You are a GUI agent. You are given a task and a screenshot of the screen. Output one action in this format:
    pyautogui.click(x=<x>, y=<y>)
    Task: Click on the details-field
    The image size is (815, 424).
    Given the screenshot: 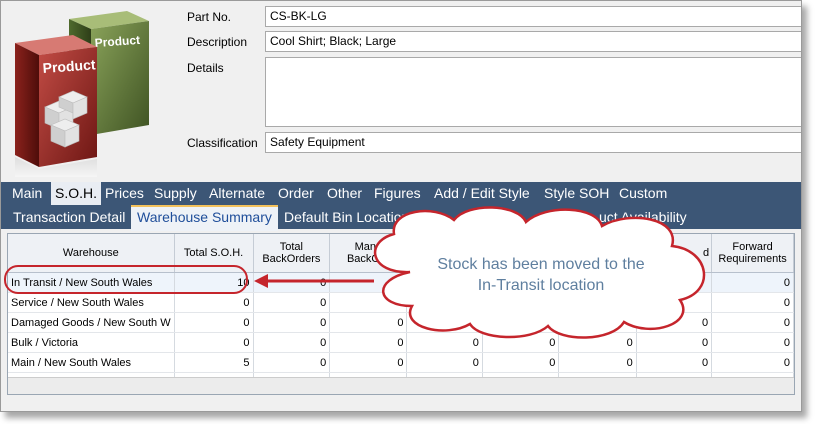 What is the action you would take?
    pyautogui.click(x=533, y=92)
    